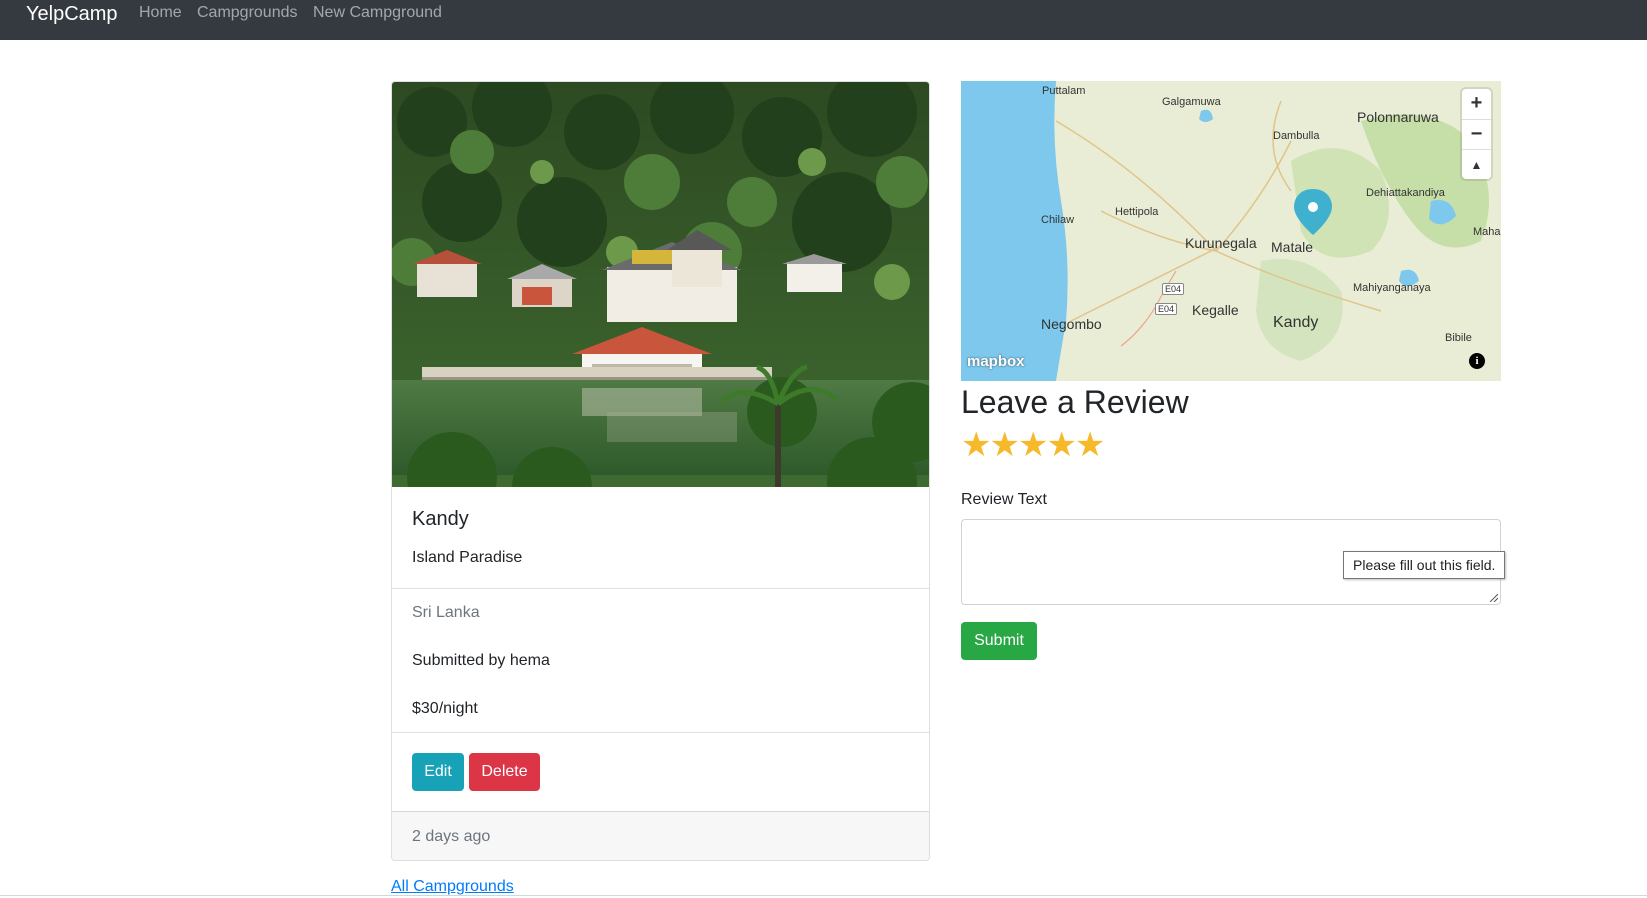 This screenshot has width=1647, height=898. I want to click on nav-link-home: Home, so click(160, 13).